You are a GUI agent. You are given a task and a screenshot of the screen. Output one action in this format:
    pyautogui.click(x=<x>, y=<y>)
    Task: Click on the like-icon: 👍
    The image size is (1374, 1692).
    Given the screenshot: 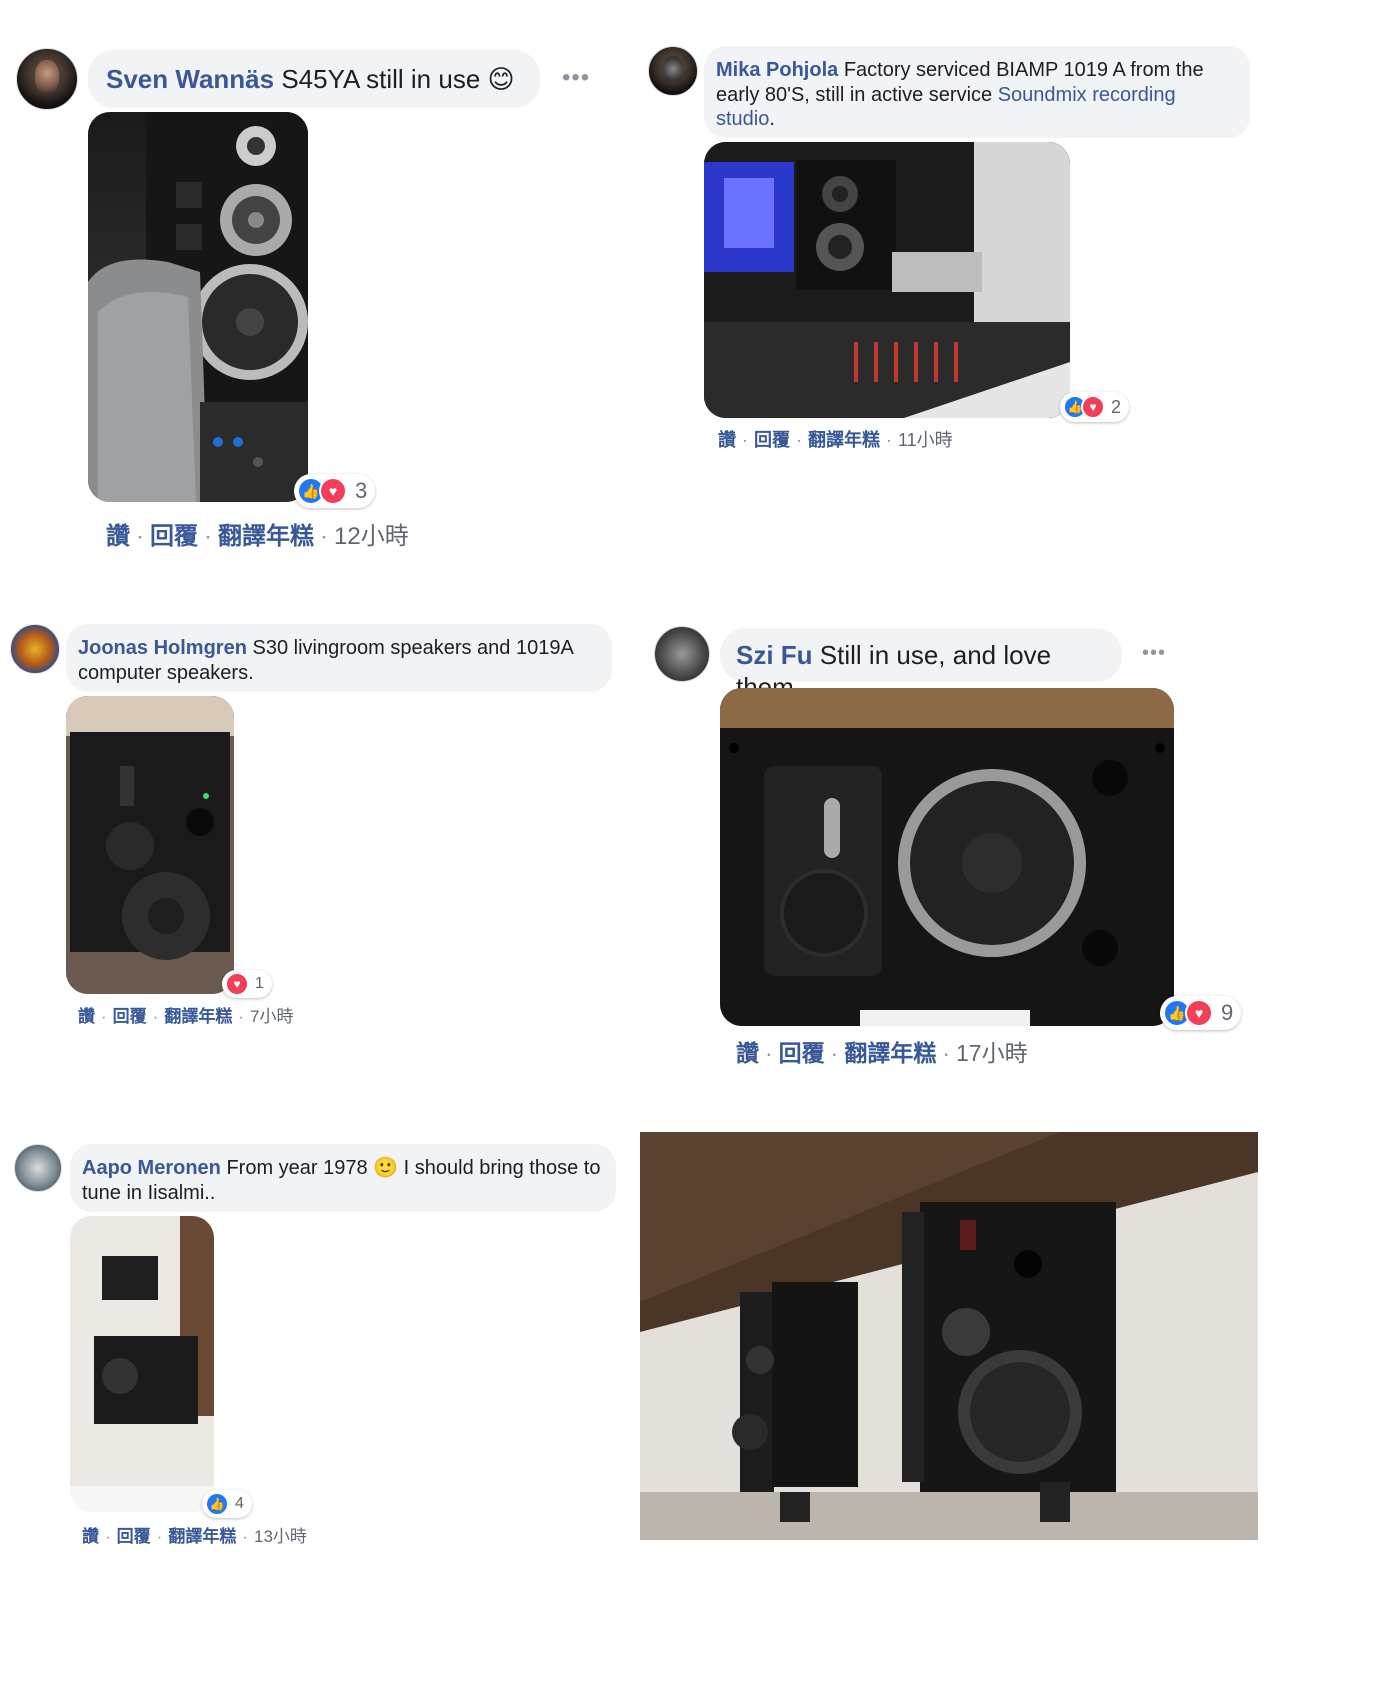 What is the action you would take?
    pyautogui.click(x=217, y=1504)
    